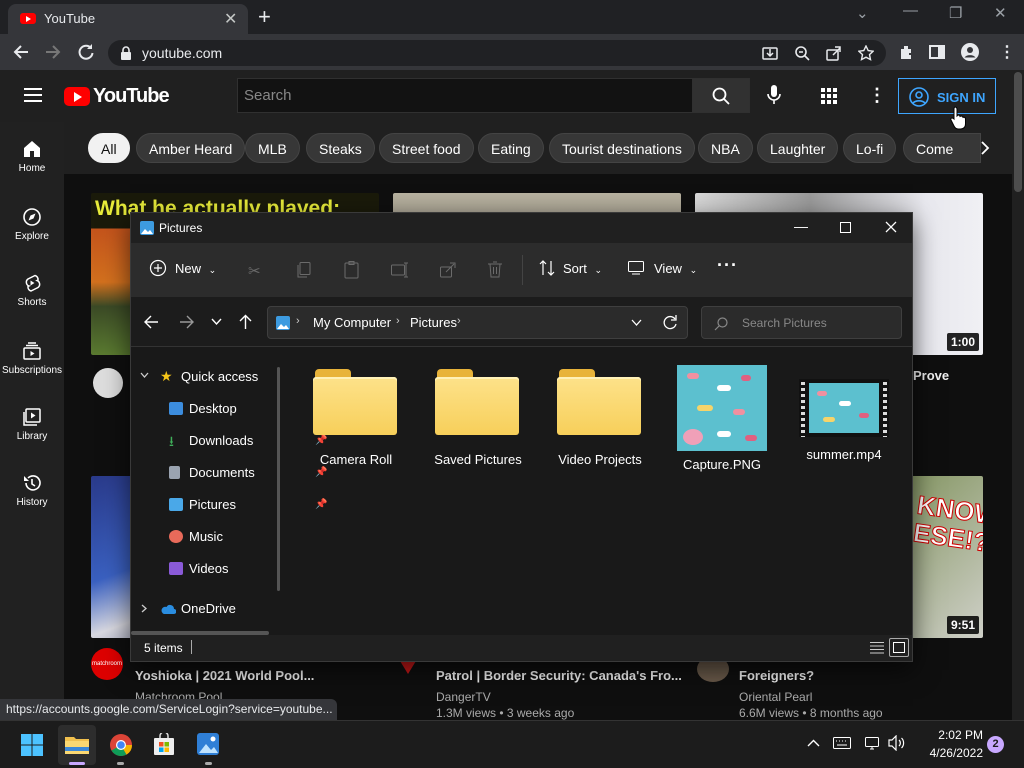 The width and height of the screenshot is (1024, 768). Describe the element at coordinates (1007, 52) in the screenshot. I see `browser-menu-icon: ⋮` at that location.